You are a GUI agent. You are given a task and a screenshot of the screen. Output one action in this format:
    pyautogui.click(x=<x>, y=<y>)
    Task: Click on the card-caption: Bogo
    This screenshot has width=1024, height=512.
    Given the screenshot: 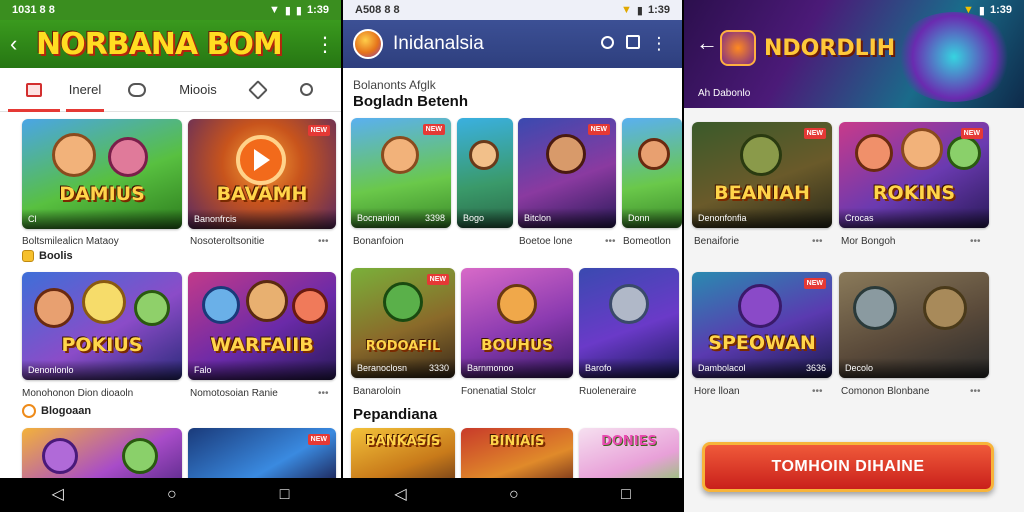 What is the action you would take?
    pyautogui.click(x=474, y=218)
    